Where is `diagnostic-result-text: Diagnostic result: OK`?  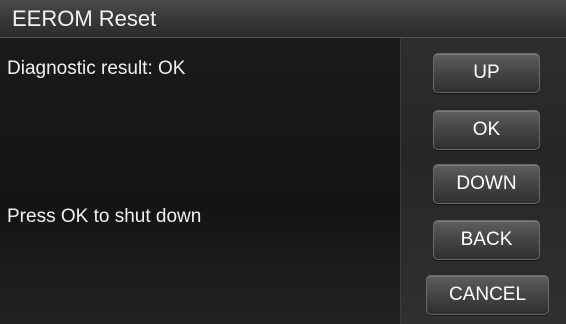 diagnostic-result-text: Diagnostic result: OK is located at coordinates (96, 68).